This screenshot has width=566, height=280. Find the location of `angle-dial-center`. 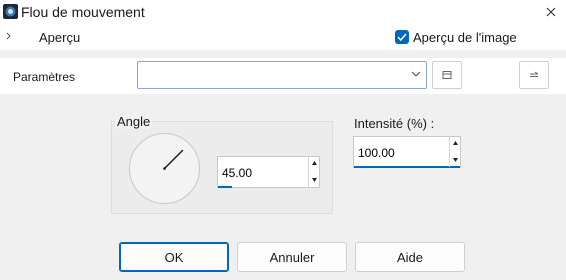

angle-dial-center is located at coordinates (164, 168).